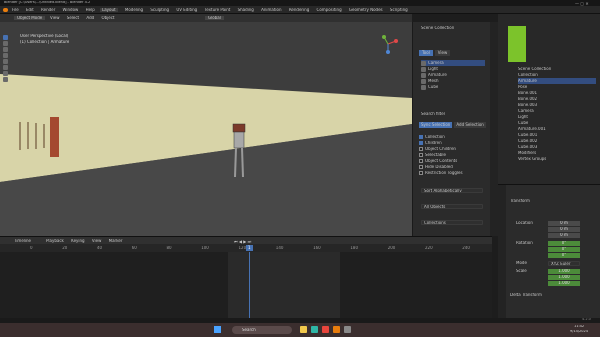 Image resolution: width=600 pixels, height=337 pixels. I want to click on collections-dropdown: Collections, so click(452, 222).